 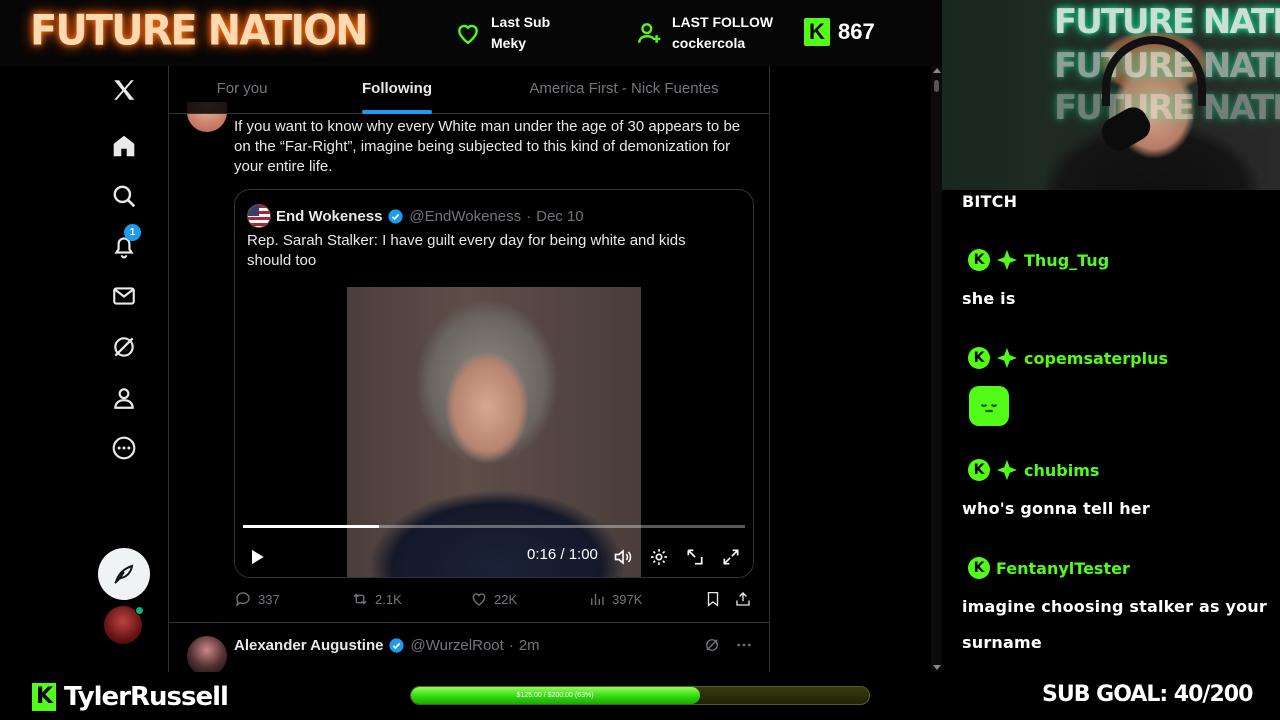 What do you see at coordinates (124, 296) in the screenshot?
I see `messages-icon` at bounding box center [124, 296].